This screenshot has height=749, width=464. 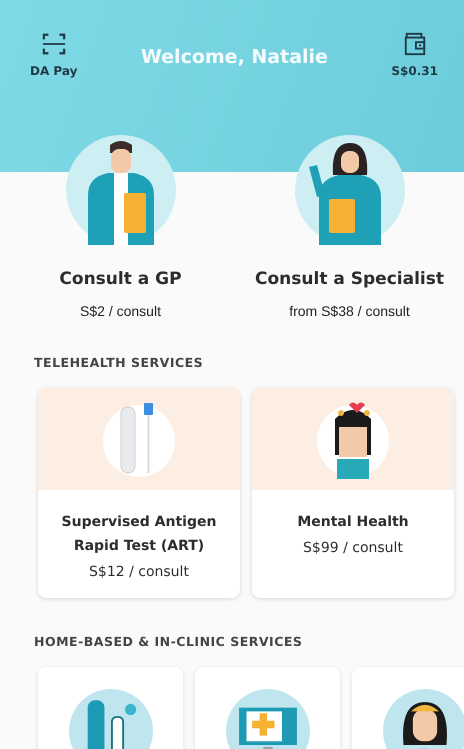 I want to click on consult-price: from S$38 / consult, so click(x=349, y=311).